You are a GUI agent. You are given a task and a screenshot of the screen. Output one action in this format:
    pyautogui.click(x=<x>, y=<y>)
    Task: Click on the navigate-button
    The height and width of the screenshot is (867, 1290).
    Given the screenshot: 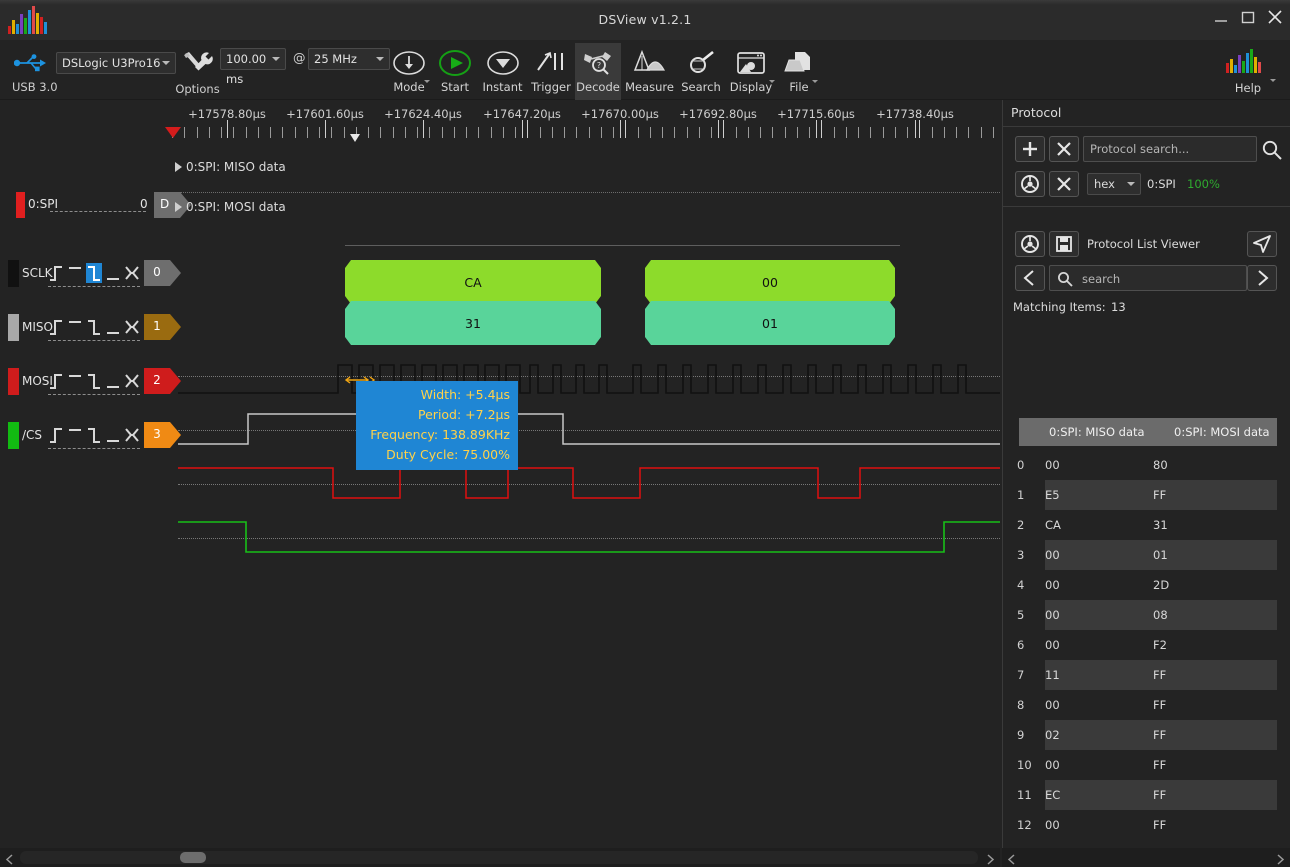 What is the action you would take?
    pyautogui.click(x=1262, y=244)
    